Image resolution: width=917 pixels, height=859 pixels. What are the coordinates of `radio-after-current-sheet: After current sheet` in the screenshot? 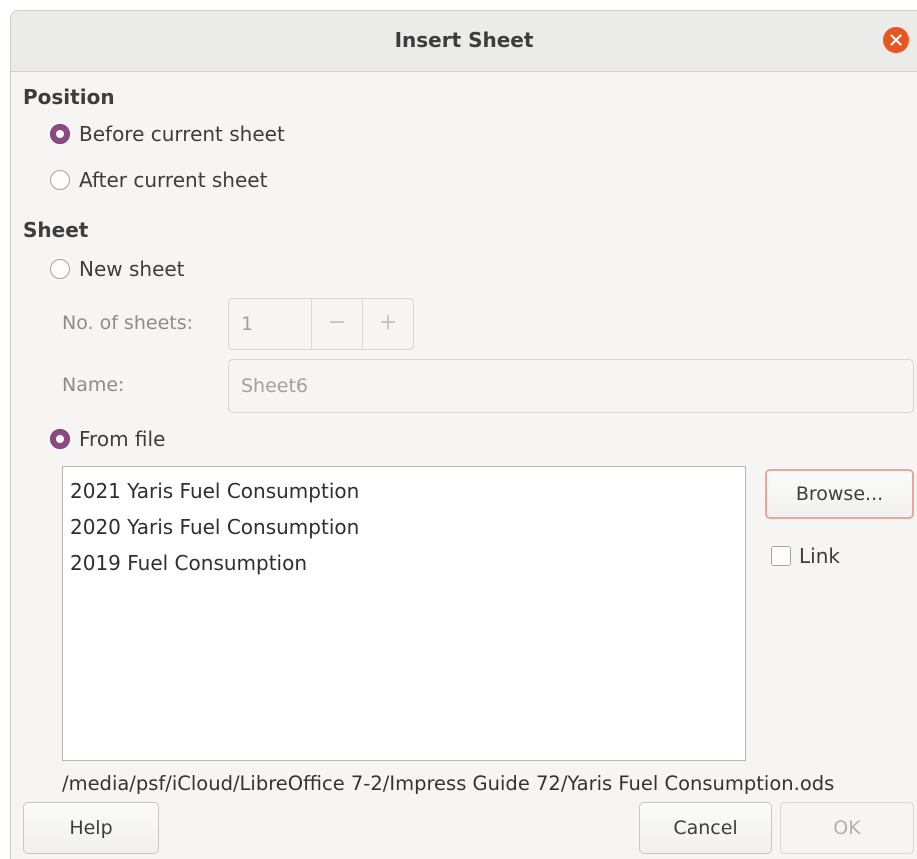 It's located at (158, 180).